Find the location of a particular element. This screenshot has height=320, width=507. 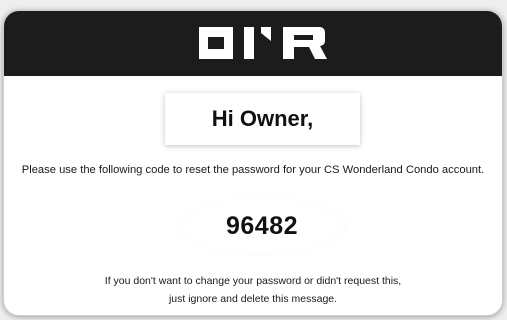

greeting-box: Hi Owner, is located at coordinates (262, 119).